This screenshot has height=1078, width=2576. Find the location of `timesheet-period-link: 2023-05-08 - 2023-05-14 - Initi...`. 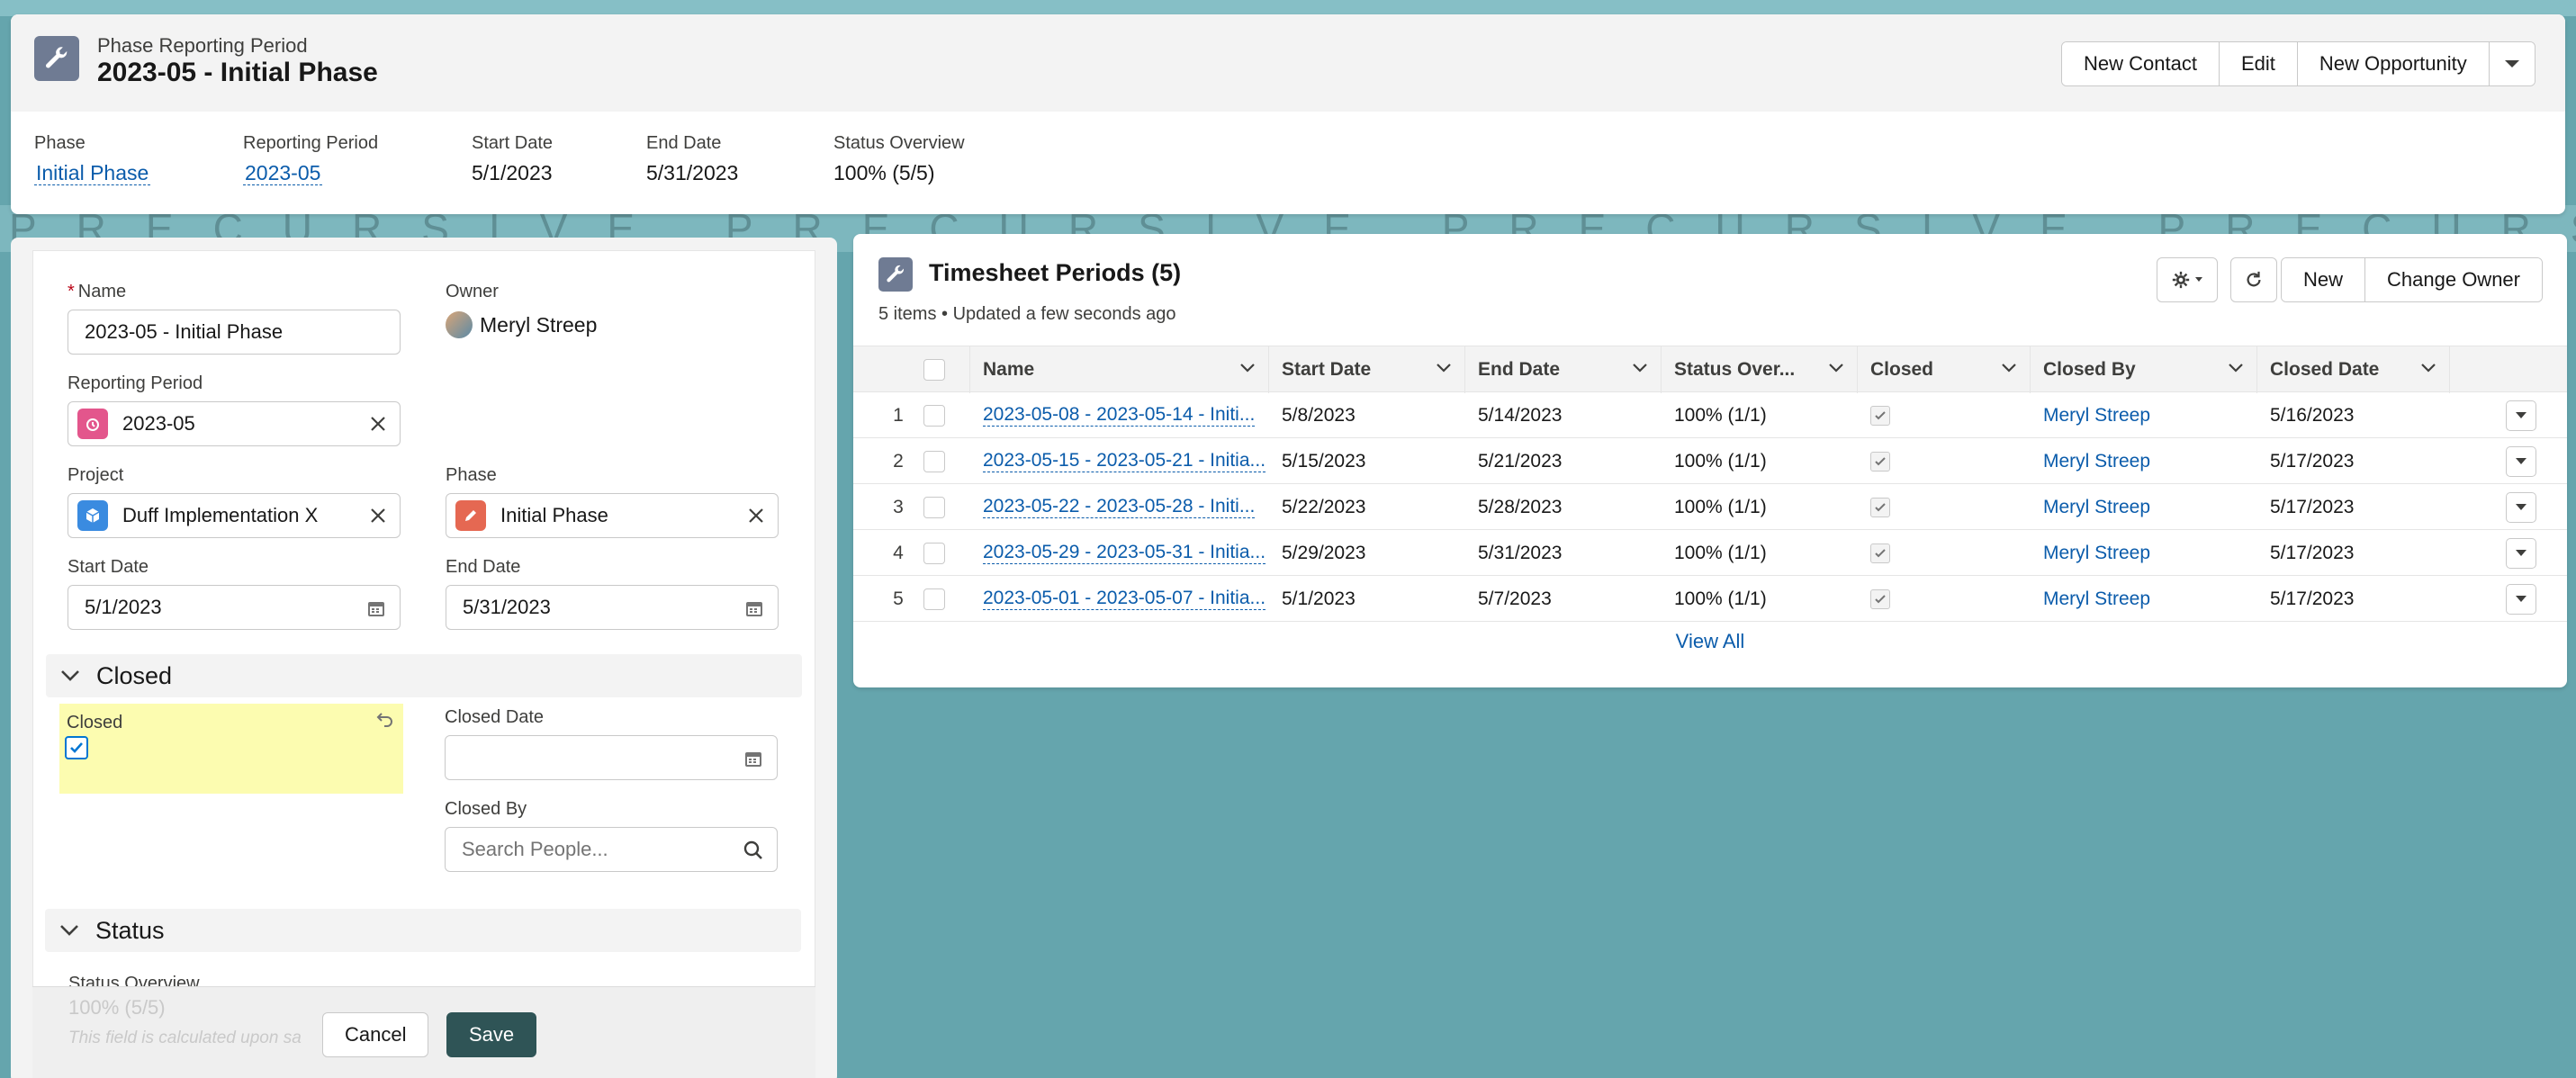

timesheet-period-link: 2023-05-08 - 2023-05-14 - Initi... is located at coordinates (1119, 415).